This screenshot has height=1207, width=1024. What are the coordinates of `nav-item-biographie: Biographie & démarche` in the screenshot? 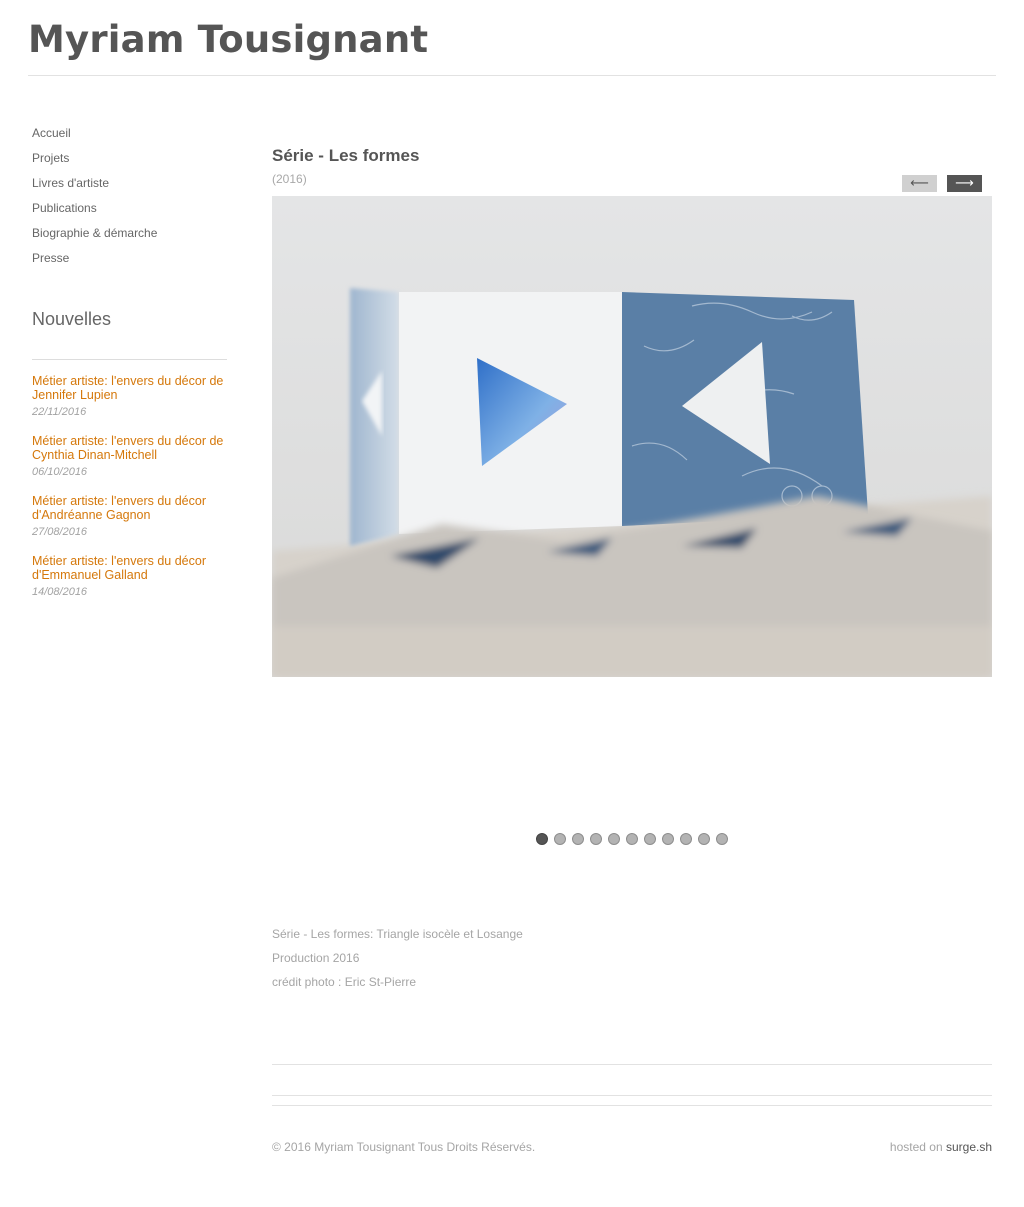 It's located at (94, 237).